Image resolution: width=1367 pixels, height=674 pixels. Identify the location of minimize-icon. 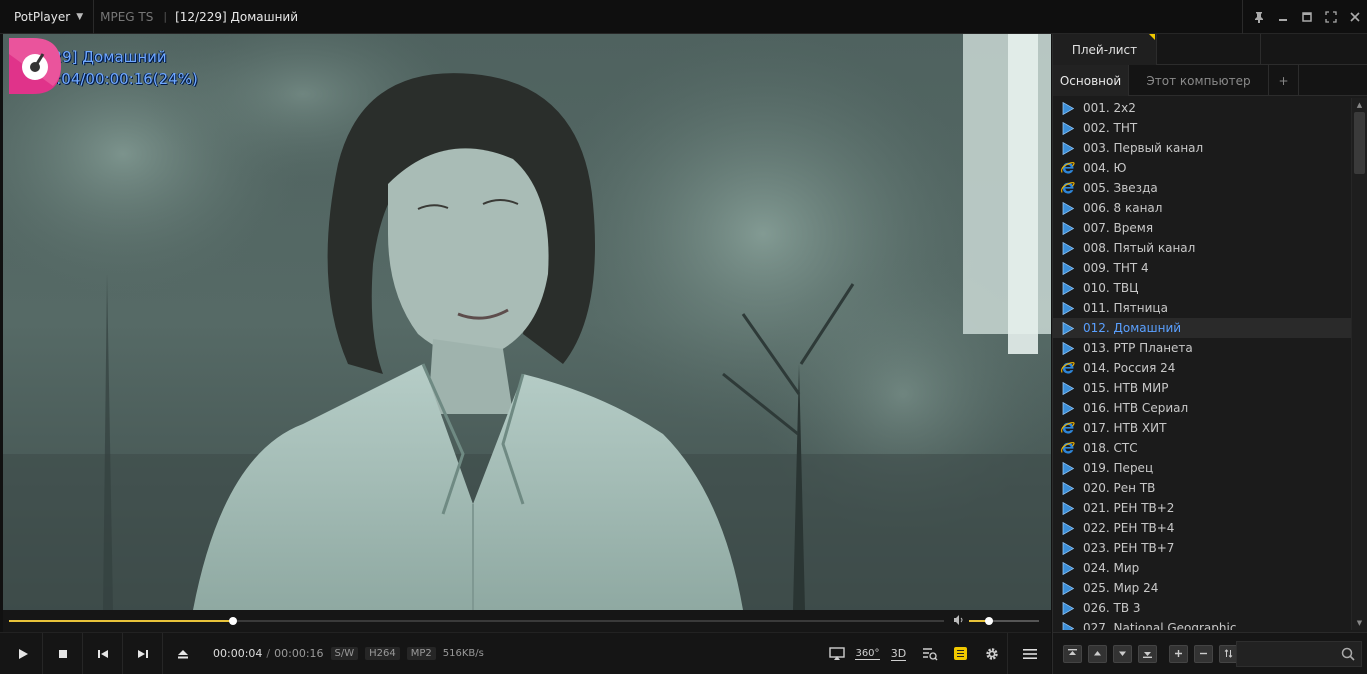
(1283, 17).